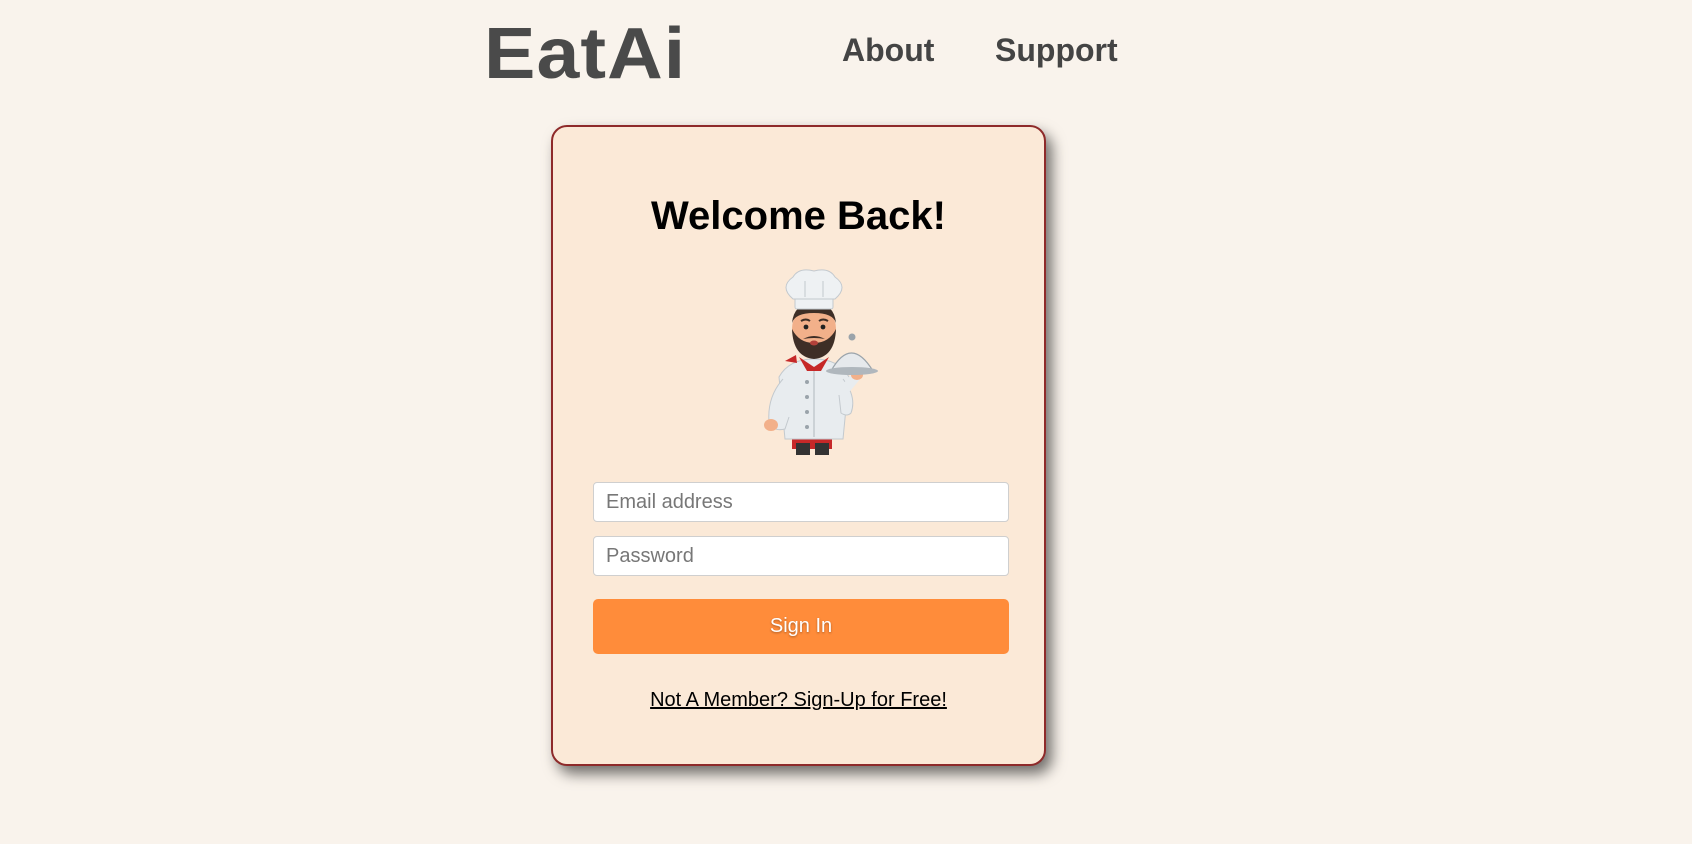 This screenshot has width=1692, height=844. Describe the element at coordinates (585, 54) in the screenshot. I see `app-logo: EatAi` at that location.